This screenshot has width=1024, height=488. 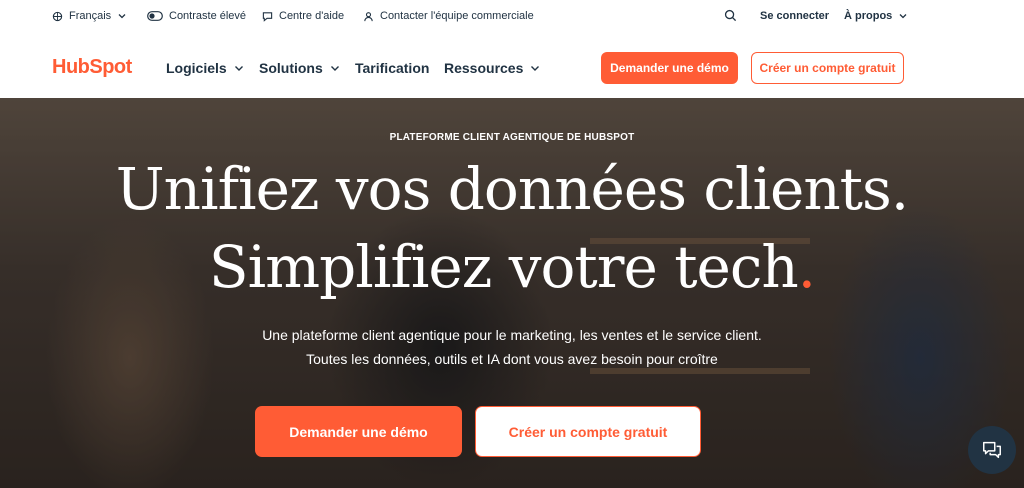 I want to click on headline-text: Simplifiez votre tech, so click(x=503, y=267).